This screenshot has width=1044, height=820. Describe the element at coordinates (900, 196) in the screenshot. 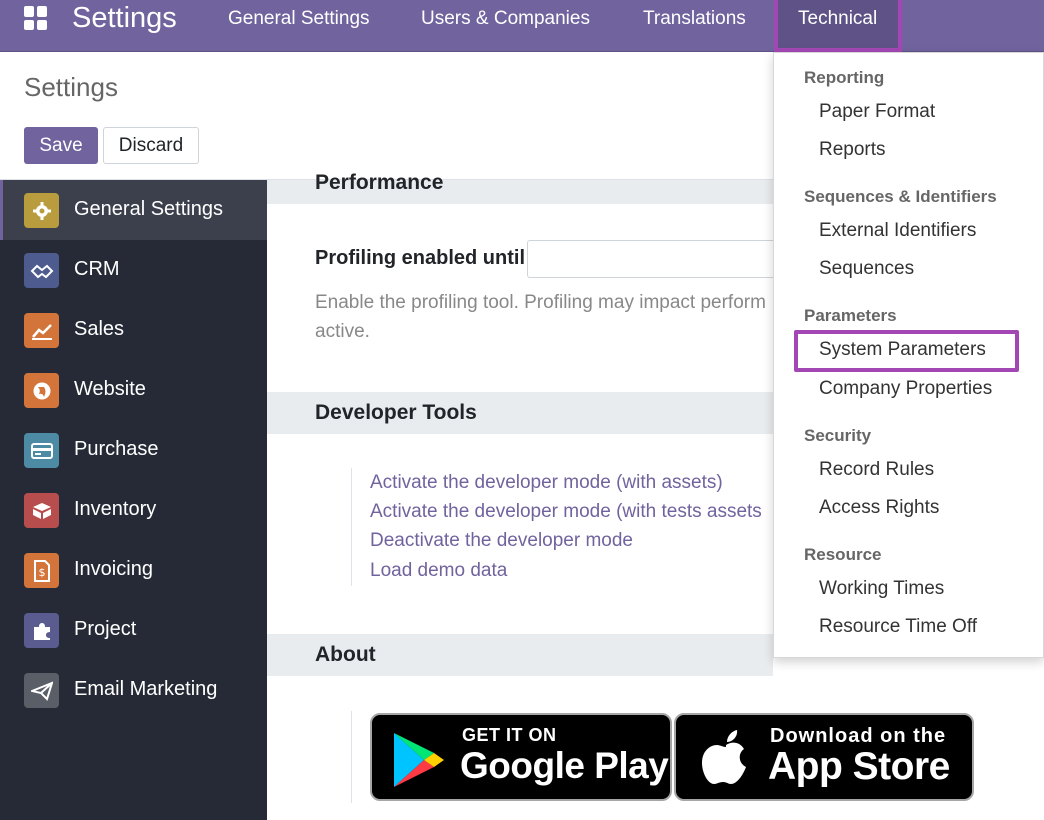

I see `dropdown-header-sequences-identifiers: Sequences & Identifiers` at that location.